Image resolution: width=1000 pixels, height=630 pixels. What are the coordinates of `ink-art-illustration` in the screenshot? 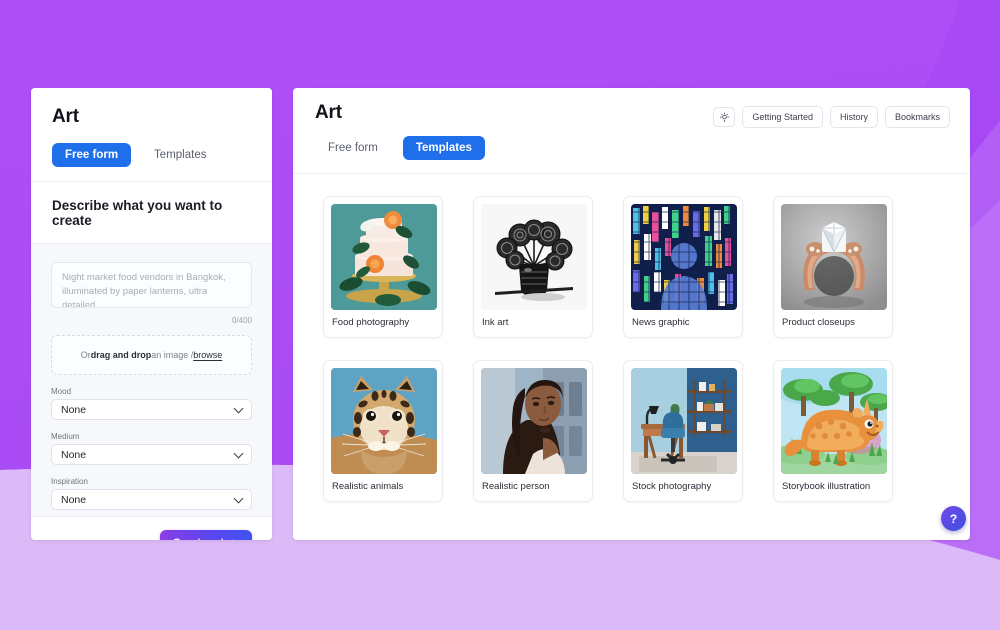 It's located at (534, 257).